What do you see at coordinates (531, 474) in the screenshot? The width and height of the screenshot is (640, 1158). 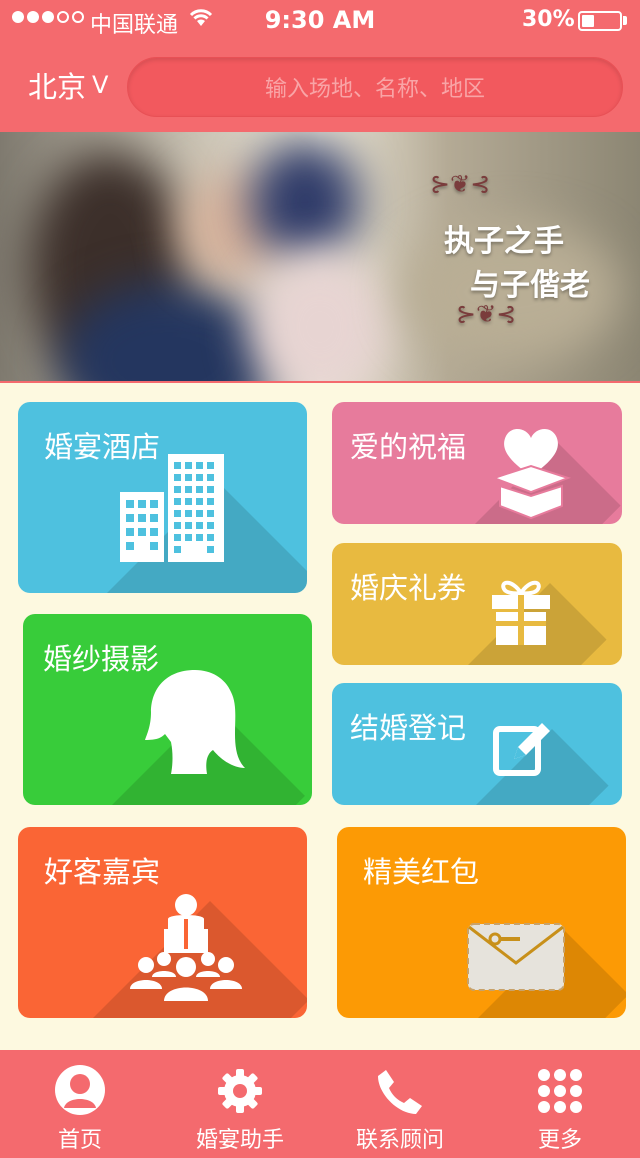 I see `heart-gift-box-icon` at bounding box center [531, 474].